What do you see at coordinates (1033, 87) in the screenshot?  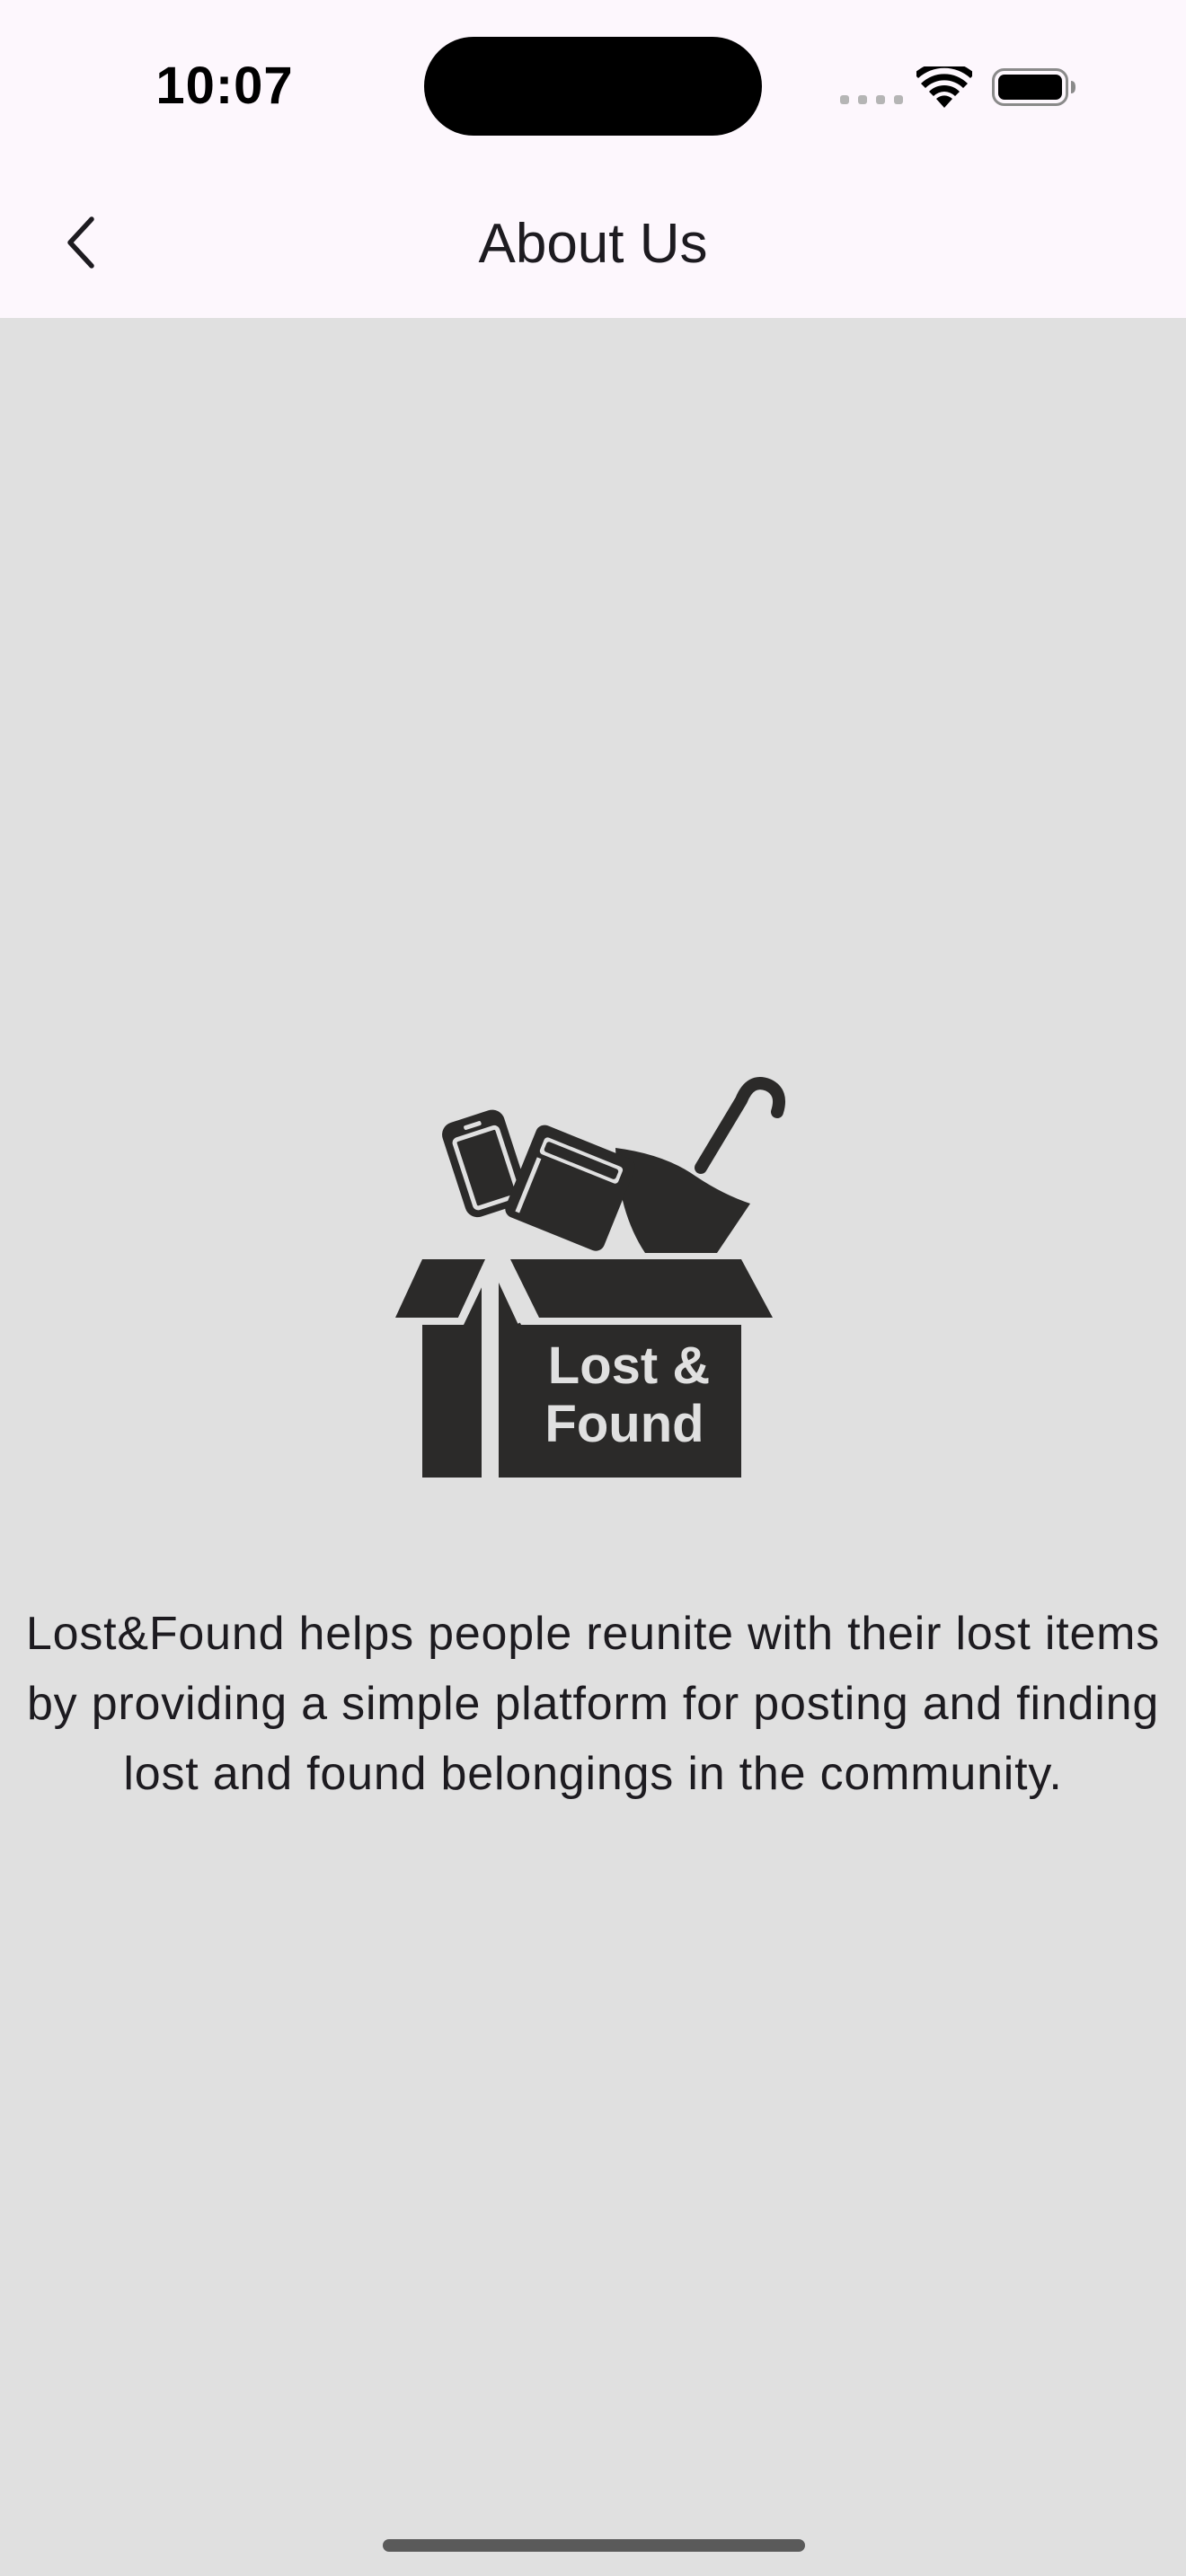 I see `battery-icon` at bounding box center [1033, 87].